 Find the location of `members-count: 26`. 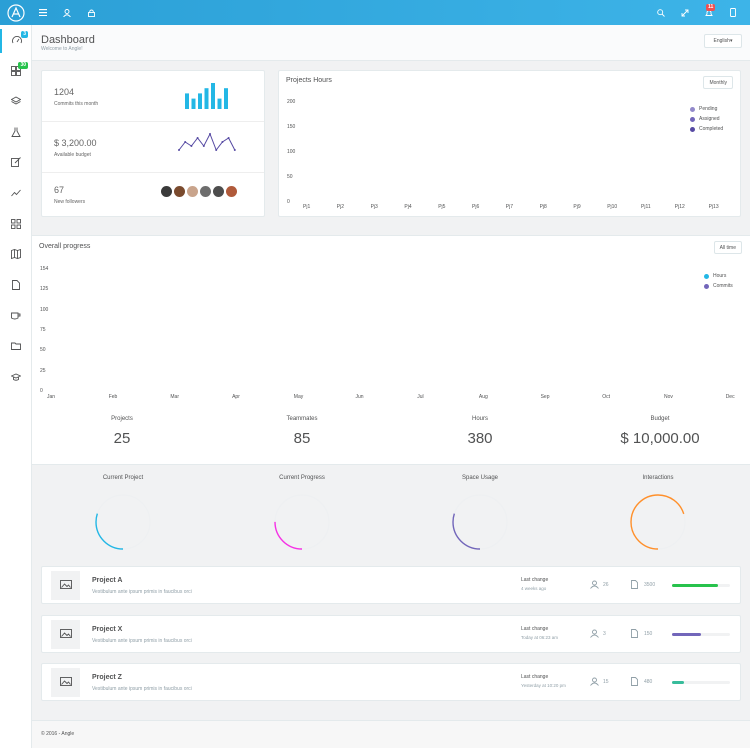

members-count: 26 is located at coordinates (606, 585).